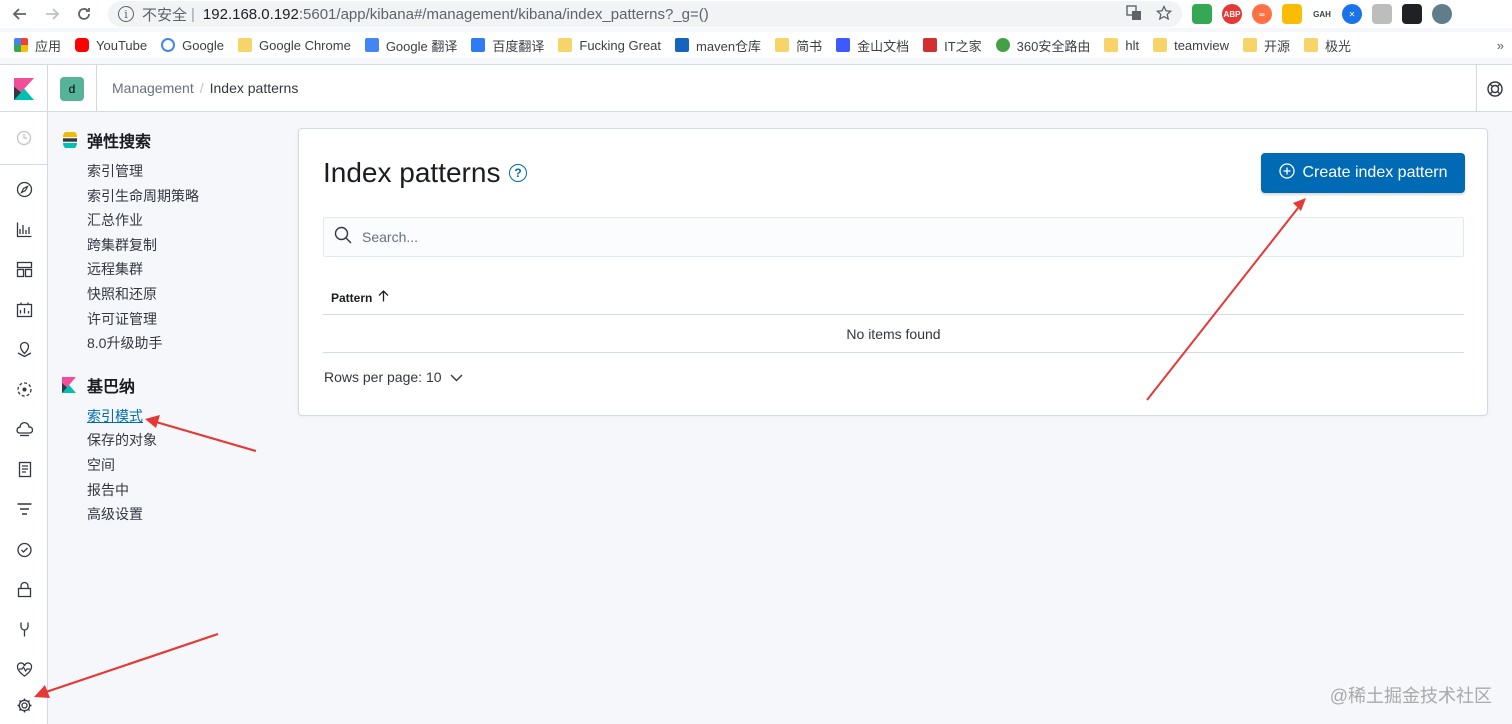 Image resolution: width=1512 pixels, height=724 pixels. I want to click on apm-icon, so click(24, 509).